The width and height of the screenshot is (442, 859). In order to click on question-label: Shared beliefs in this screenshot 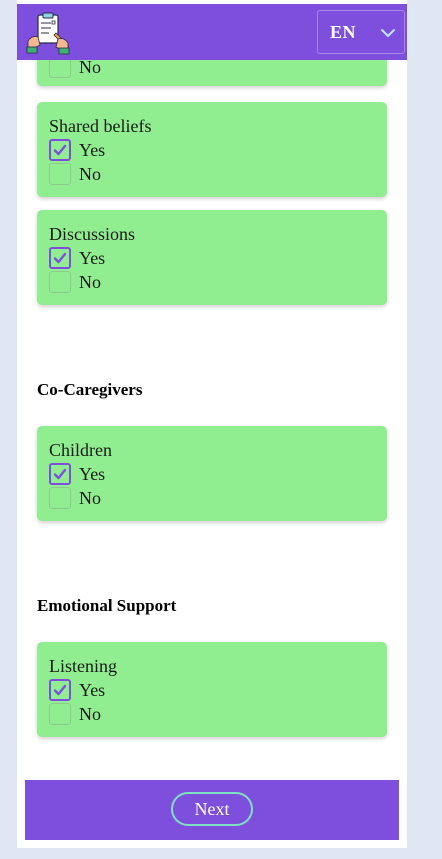, I will do `click(100, 126)`.